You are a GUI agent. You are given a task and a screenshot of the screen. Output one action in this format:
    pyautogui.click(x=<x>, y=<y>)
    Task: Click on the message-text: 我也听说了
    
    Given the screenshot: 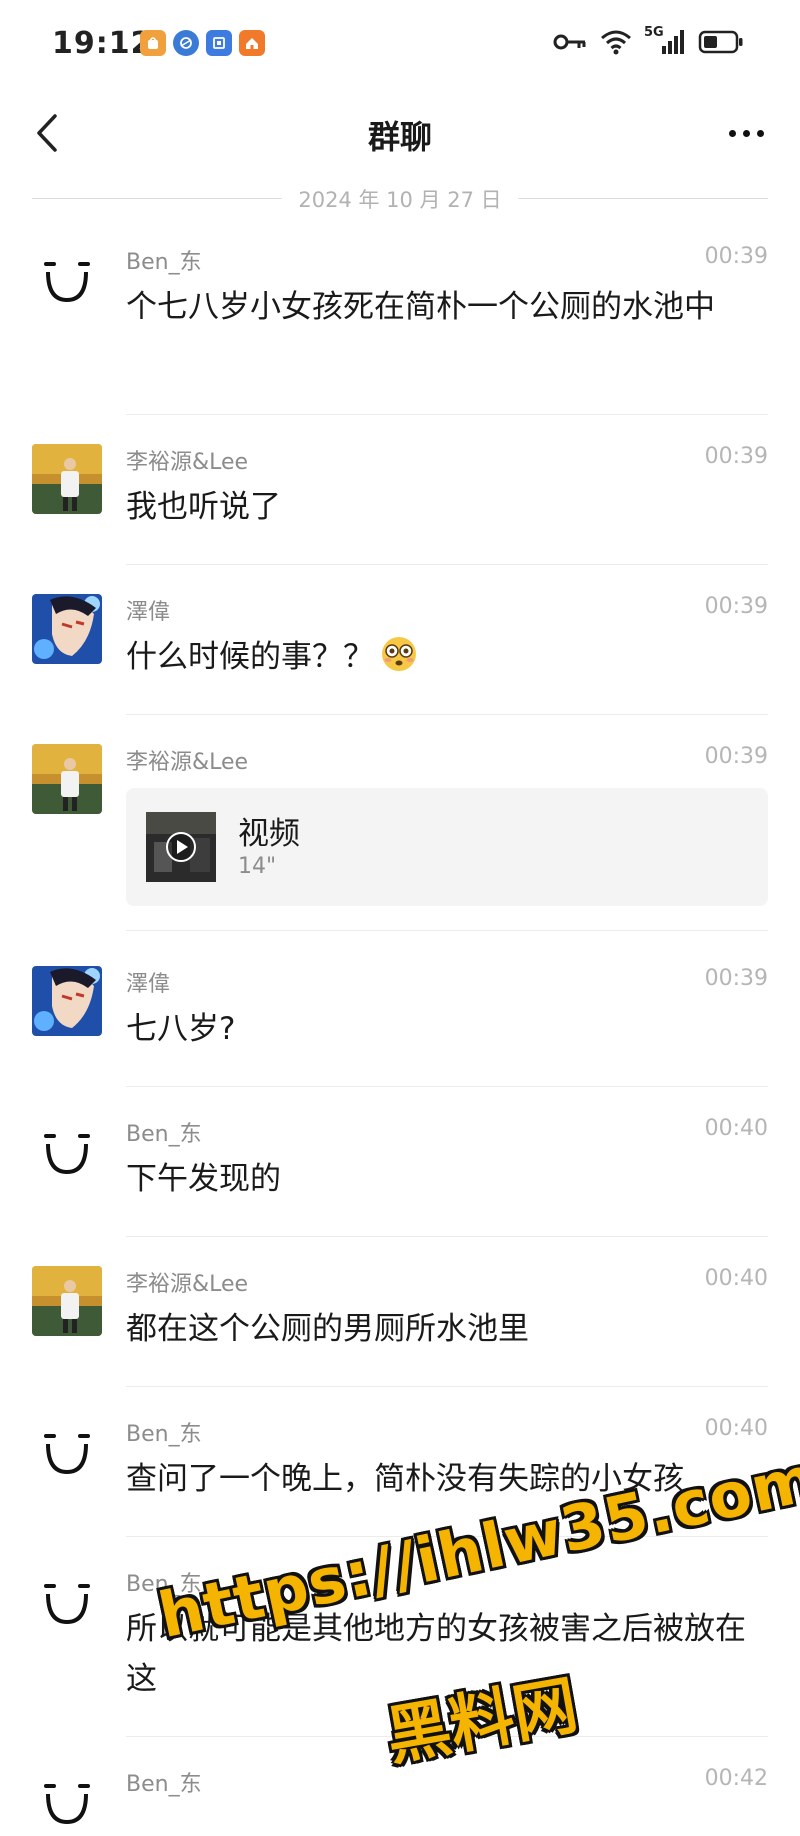 What is the action you would take?
    pyautogui.click(x=203, y=507)
    